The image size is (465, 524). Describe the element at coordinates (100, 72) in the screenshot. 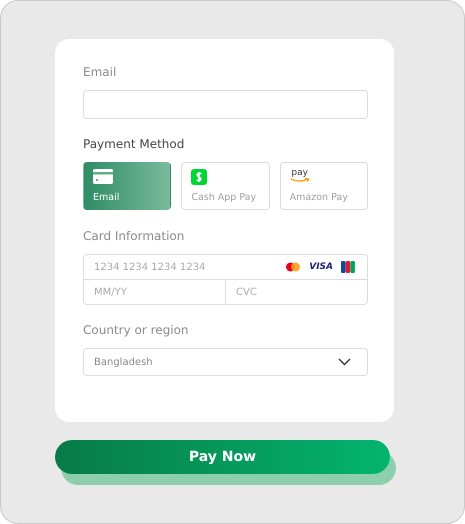

I see `field-label: Email` at that location.